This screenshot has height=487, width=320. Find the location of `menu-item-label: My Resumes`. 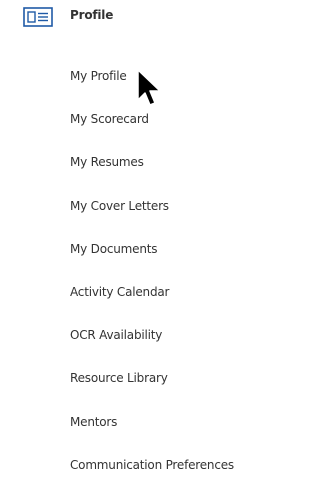

menu-item-label: My Resumes is located at coordinates (107, 162).